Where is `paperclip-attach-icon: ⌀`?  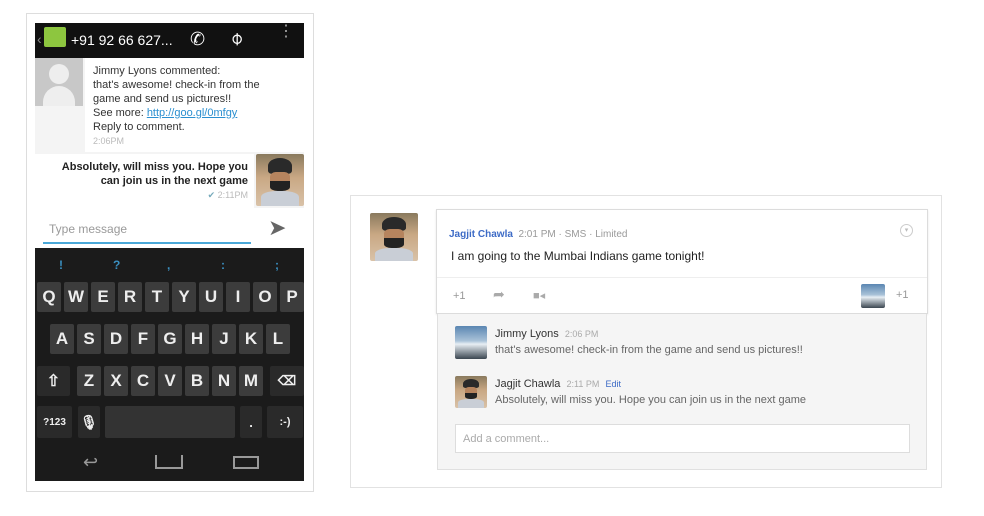 paperclip-attach-icon: ⌀ is located at coordinates (236, 38).